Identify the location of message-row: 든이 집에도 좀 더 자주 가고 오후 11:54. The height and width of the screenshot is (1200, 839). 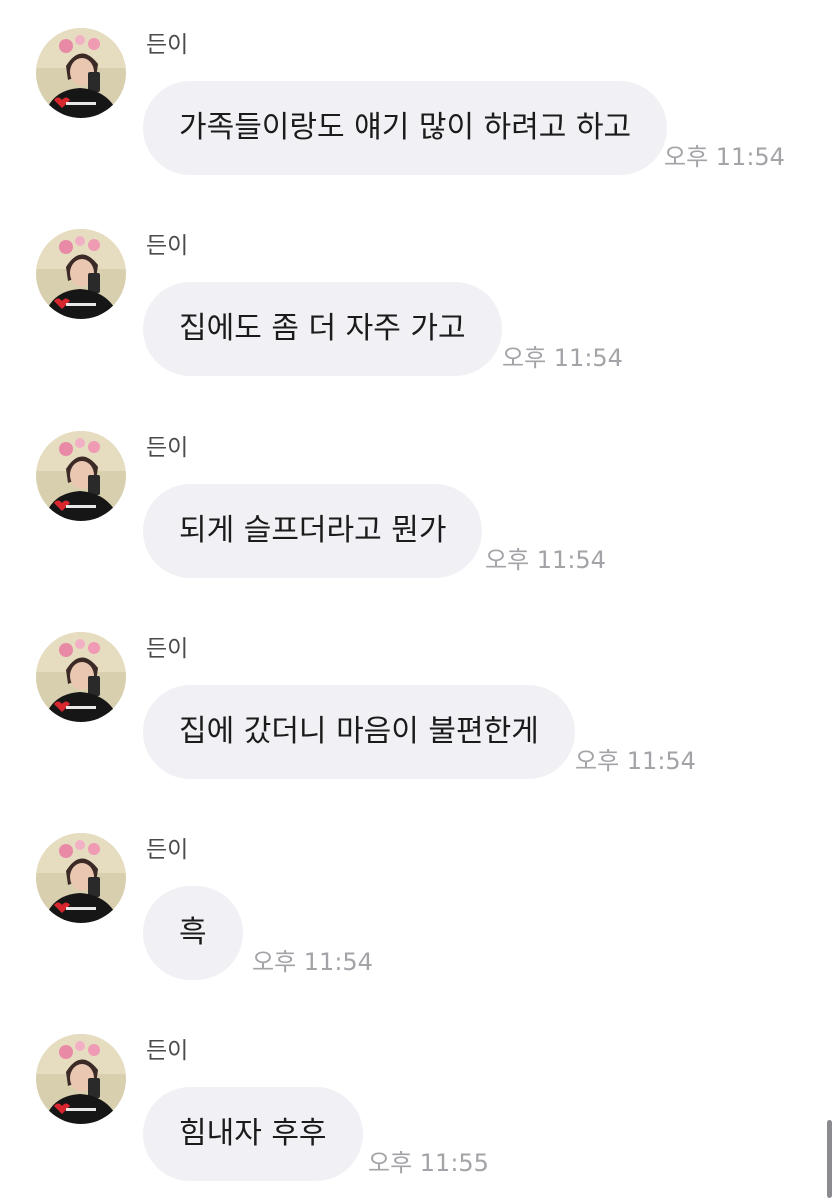
(419, 309).